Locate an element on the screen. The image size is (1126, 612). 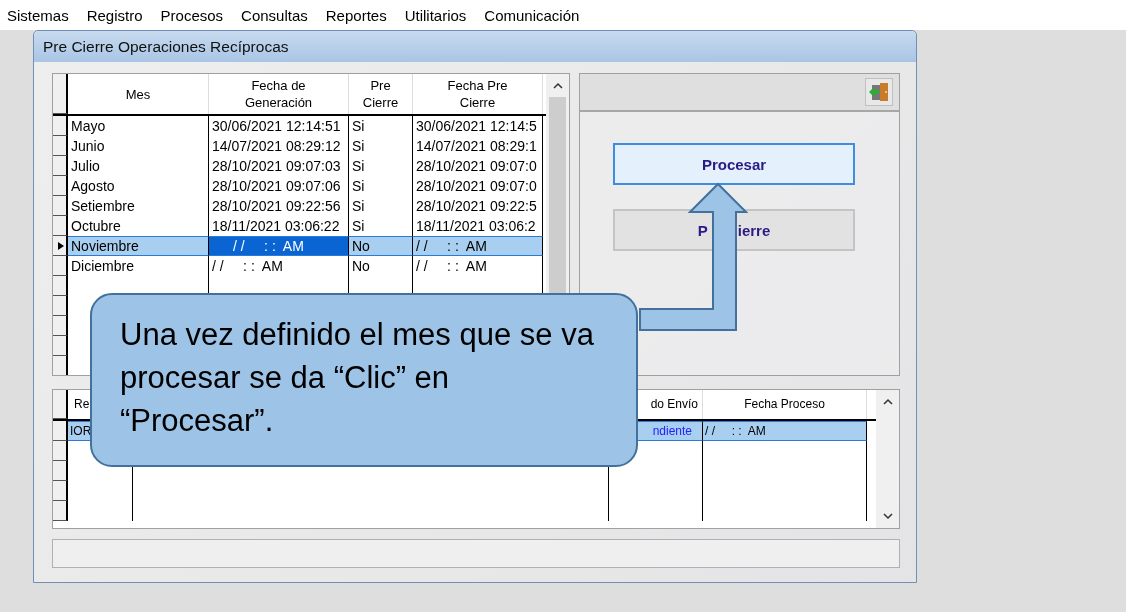
table-cell: 14/07/2021 08:29:12 is located at coordinates (279, 146).